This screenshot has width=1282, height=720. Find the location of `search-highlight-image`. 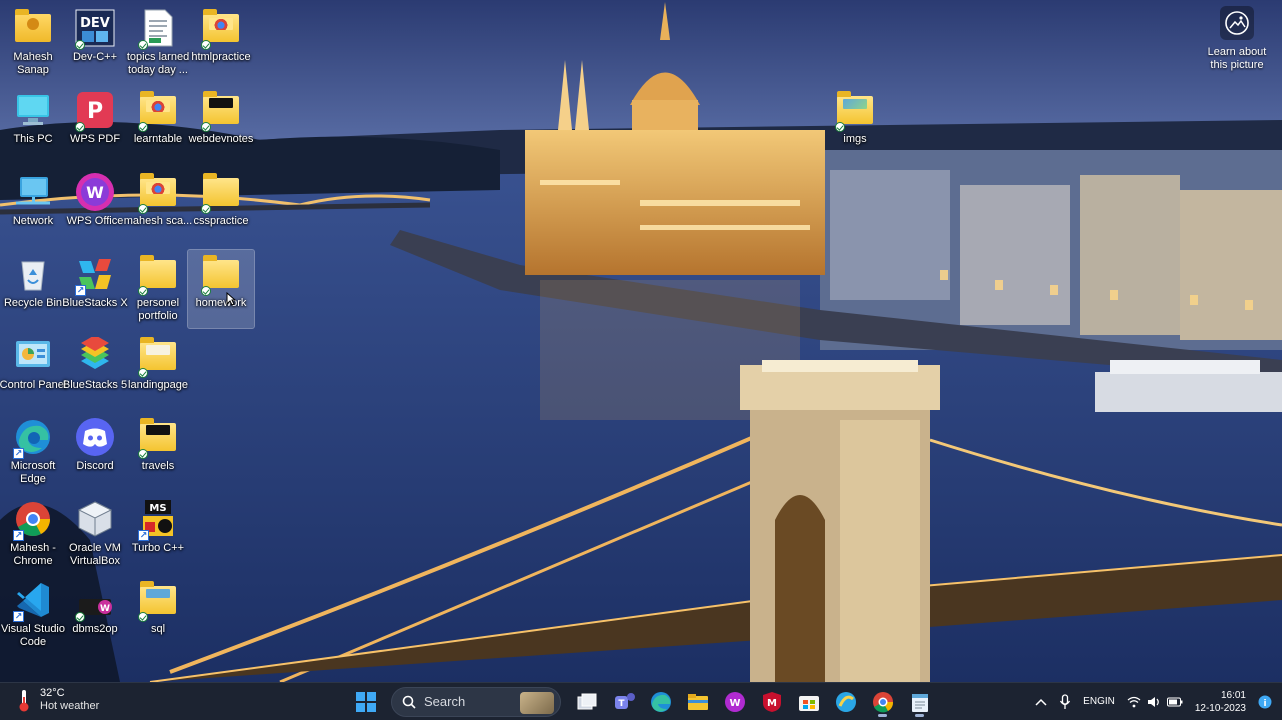

search-highlight-image is located at coordinates (537, 702).